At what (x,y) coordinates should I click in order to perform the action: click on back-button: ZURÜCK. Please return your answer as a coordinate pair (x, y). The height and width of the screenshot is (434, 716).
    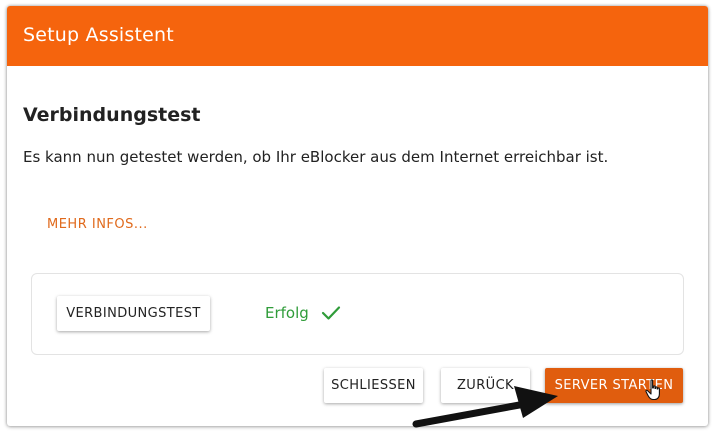
    Looking at the image, I should click on (485, 385).